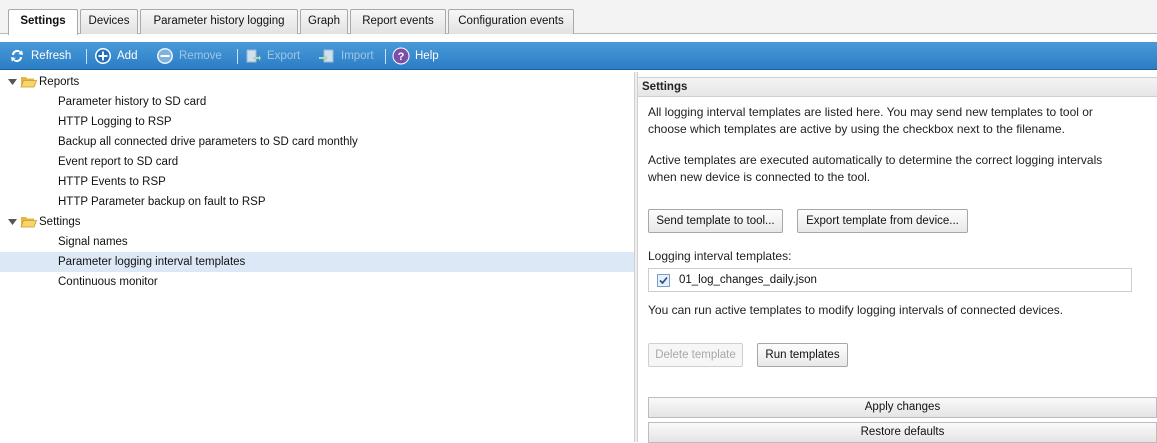 This screenshot has width=1157, height=443. Describe the element at coordinates (132, 102) in the screenshot. I see `tree-item-label: Parameter history to SD card` at that location.